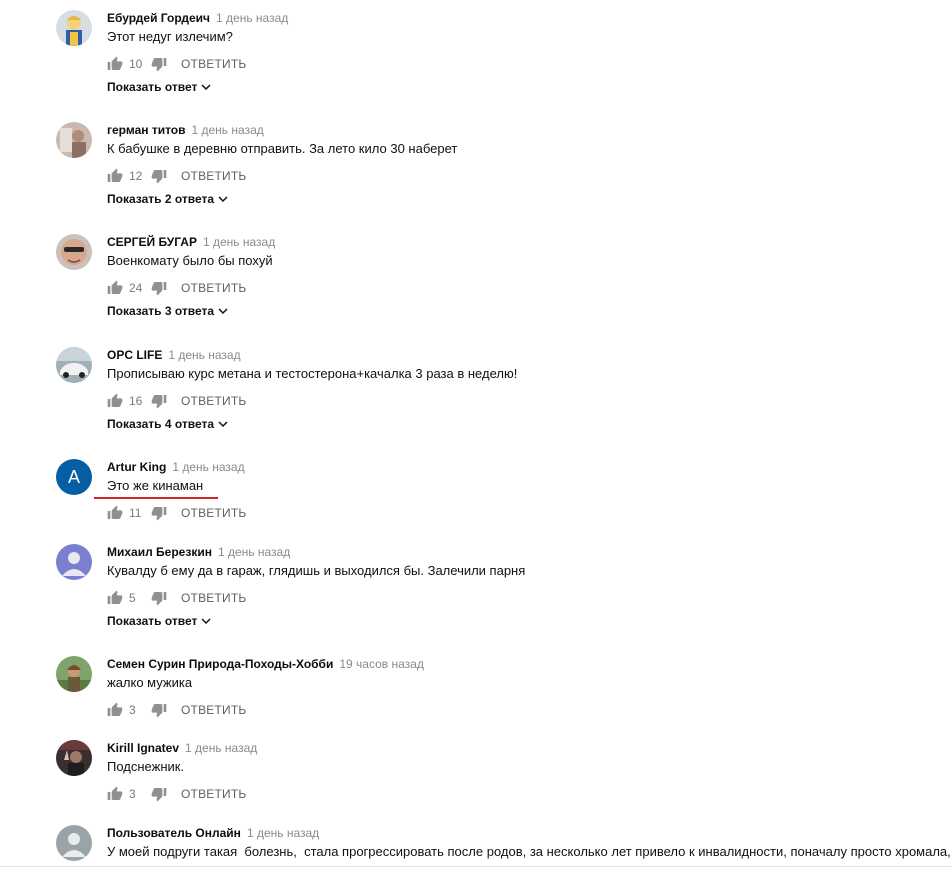 This screenshot has height=869, width=952. Describe the element at coordinates (174, 833) in the screenshot. I see `comment-author: Пользователь Онлайн` at that location.